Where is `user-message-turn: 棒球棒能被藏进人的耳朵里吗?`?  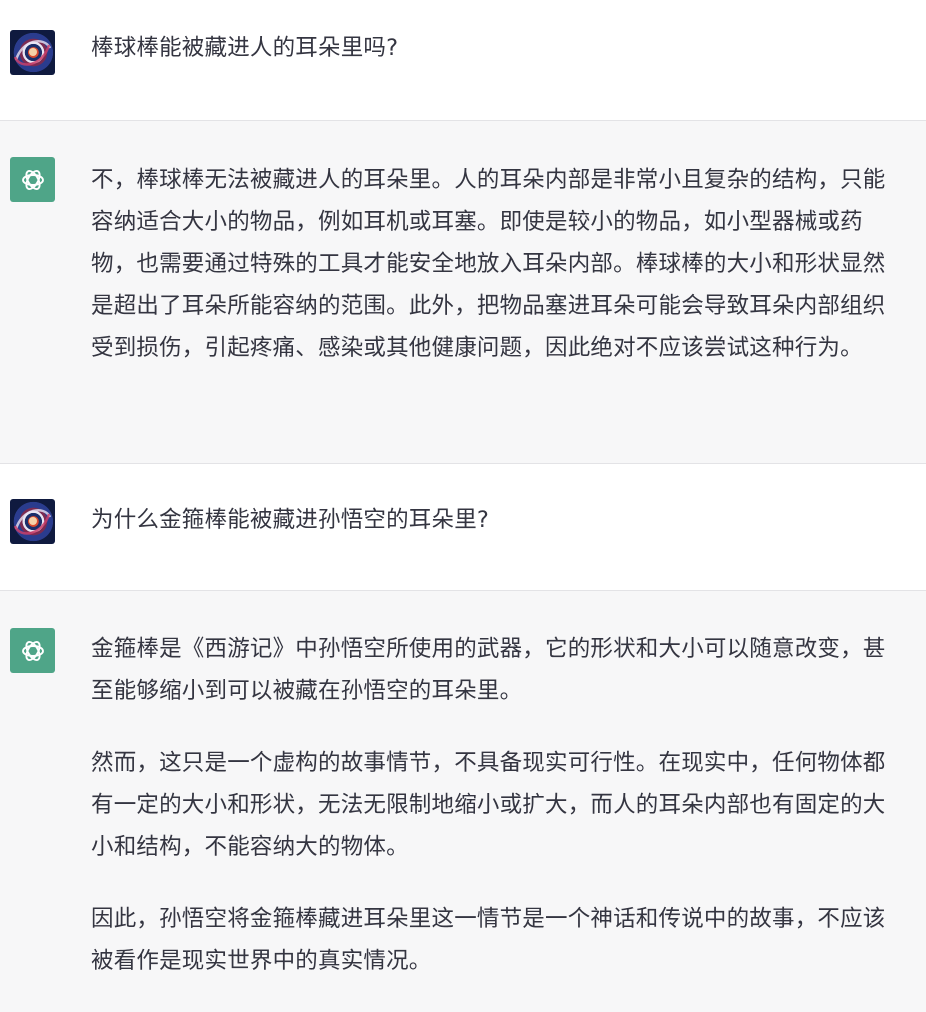 user-message-turn: 棒球棒能被藏进人的耳朵里吗? is located at coordinates (463, 60).